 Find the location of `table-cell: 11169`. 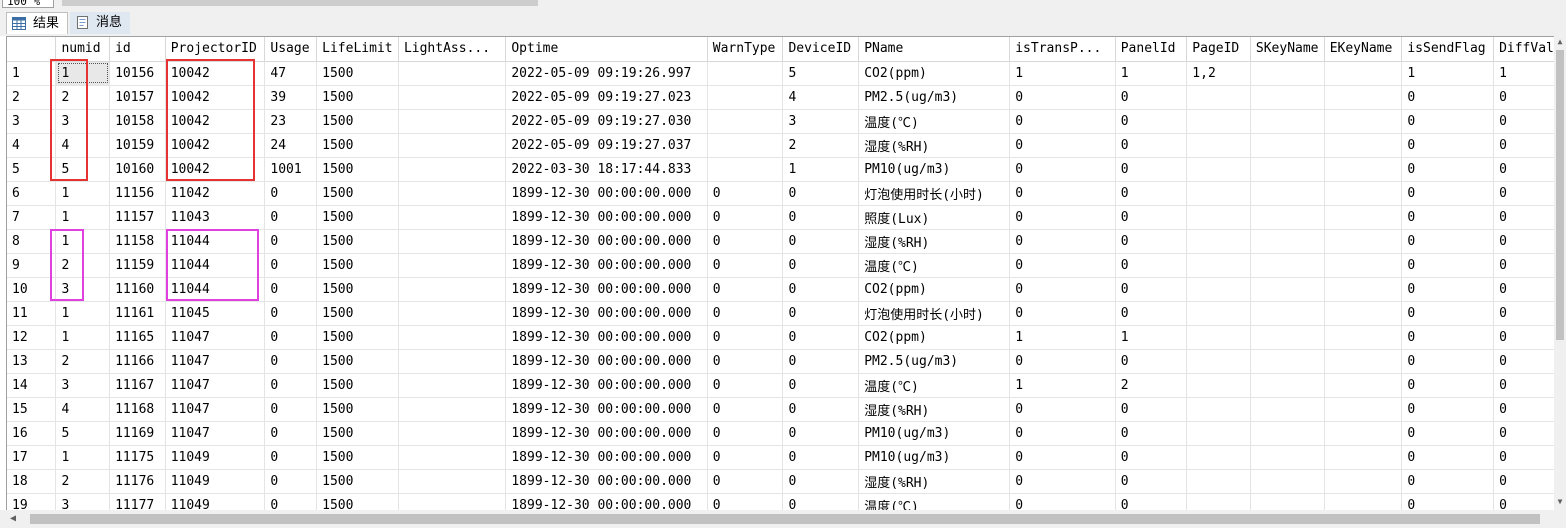

table-cell: 11169 is located at coordinates (137, 433).